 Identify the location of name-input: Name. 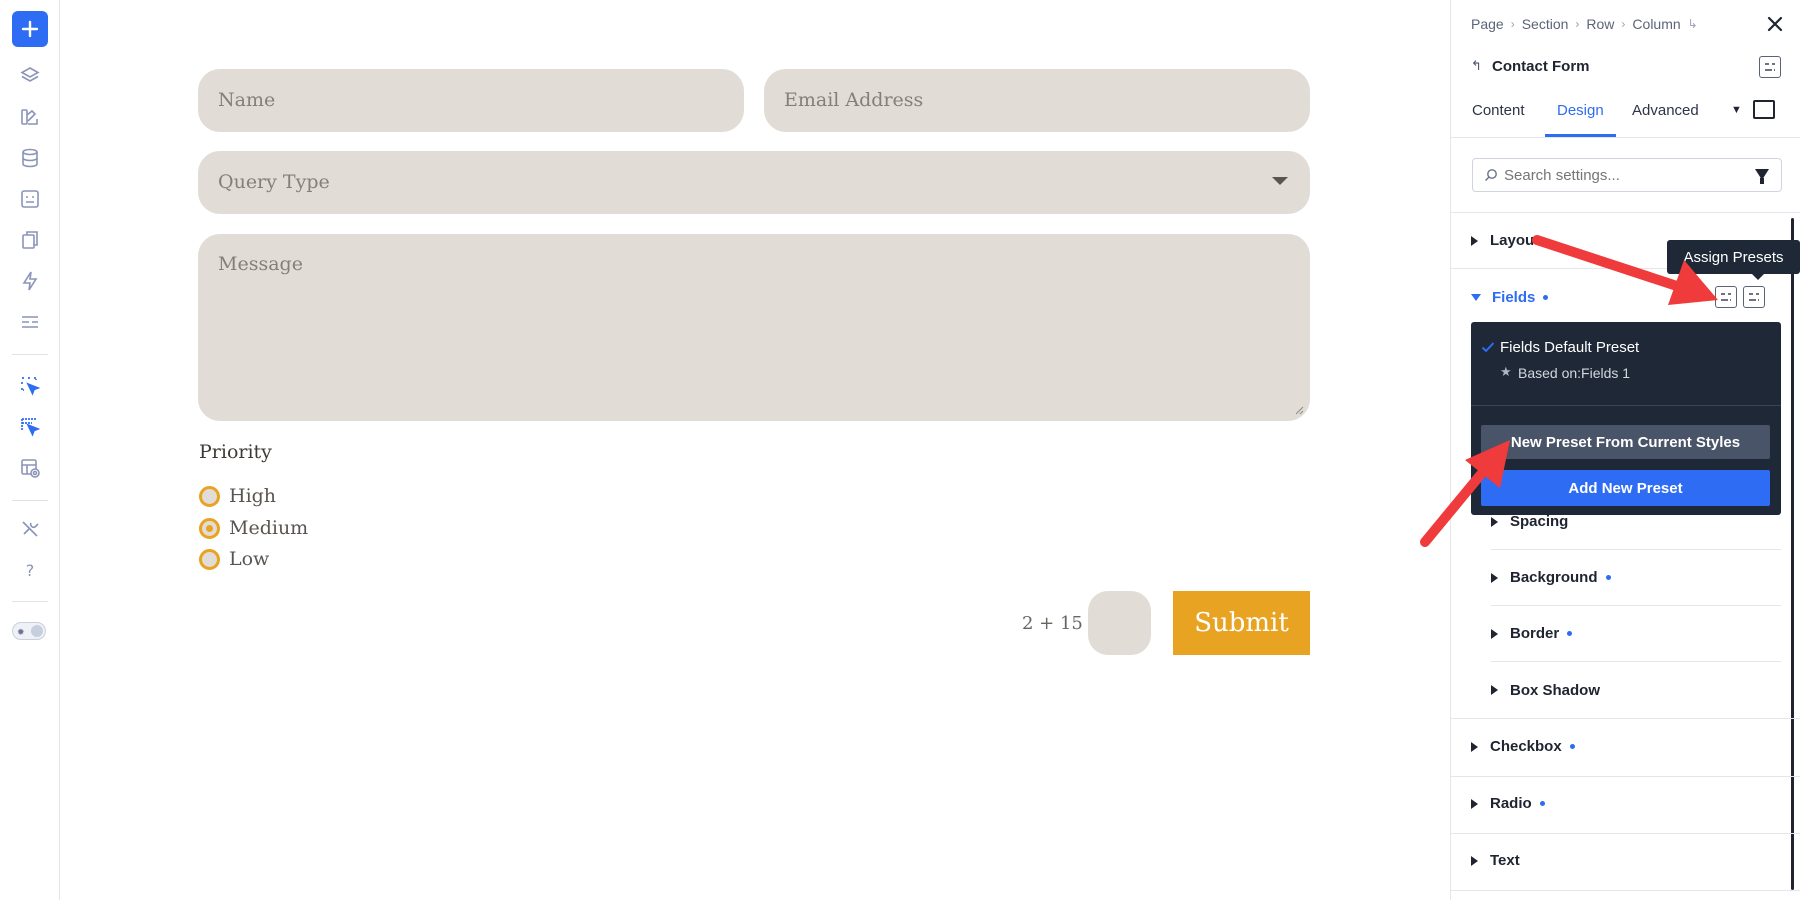
(471, 100).